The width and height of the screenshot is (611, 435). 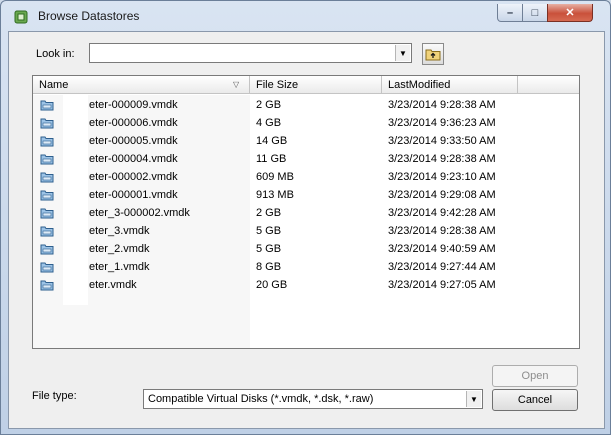 I want to click on window-title: Browse Datastores, so click(x=89, y=16).